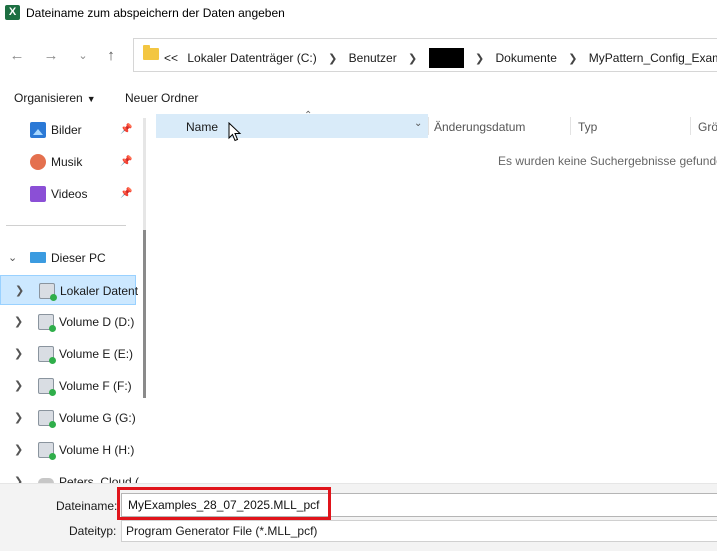 This screenshot has height=551, width=717. I want to click on folder-icon, so click(151, 52).